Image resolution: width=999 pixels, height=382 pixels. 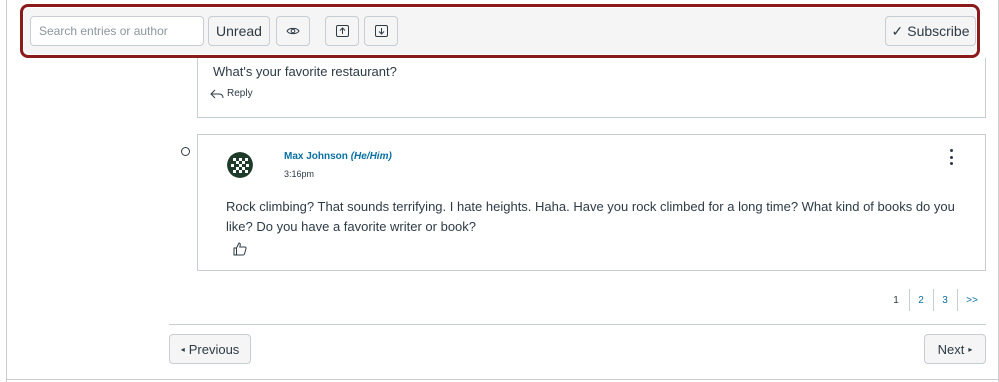 What do you see at coordinates (240, 93) in the screenshot?
I see `reply-label: Reply` at bounding box center [240, 93].